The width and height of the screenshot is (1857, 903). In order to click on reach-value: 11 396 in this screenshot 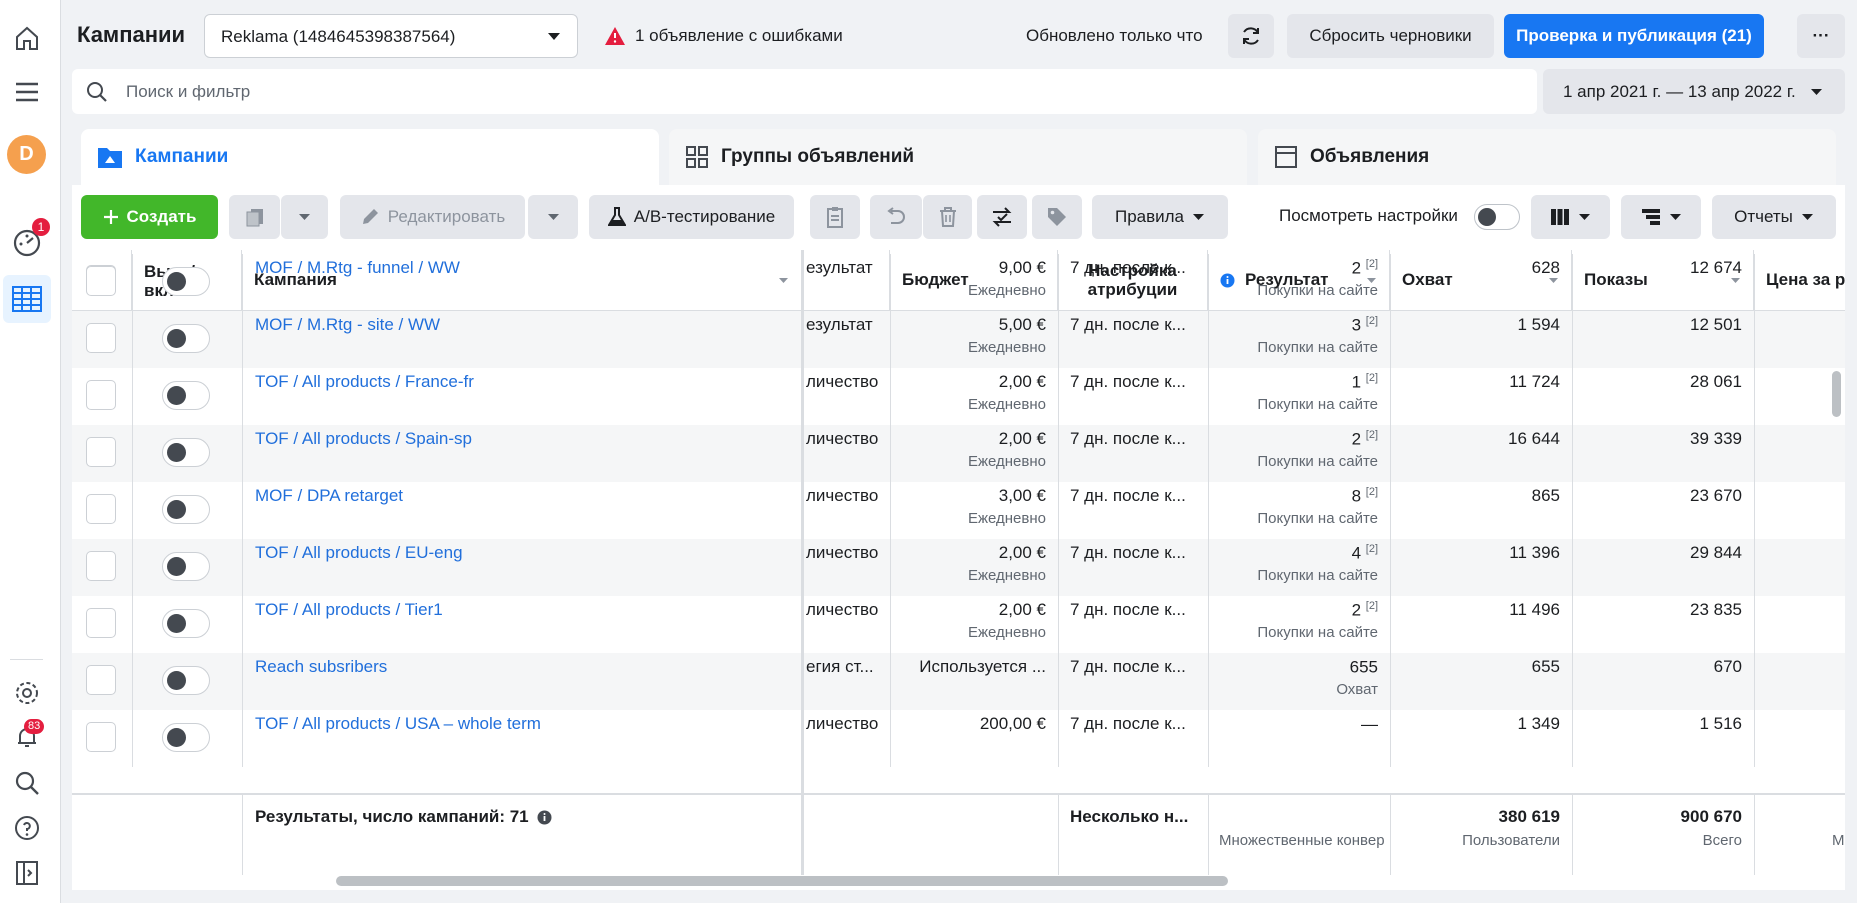, I will do `click(1534, 552)`.